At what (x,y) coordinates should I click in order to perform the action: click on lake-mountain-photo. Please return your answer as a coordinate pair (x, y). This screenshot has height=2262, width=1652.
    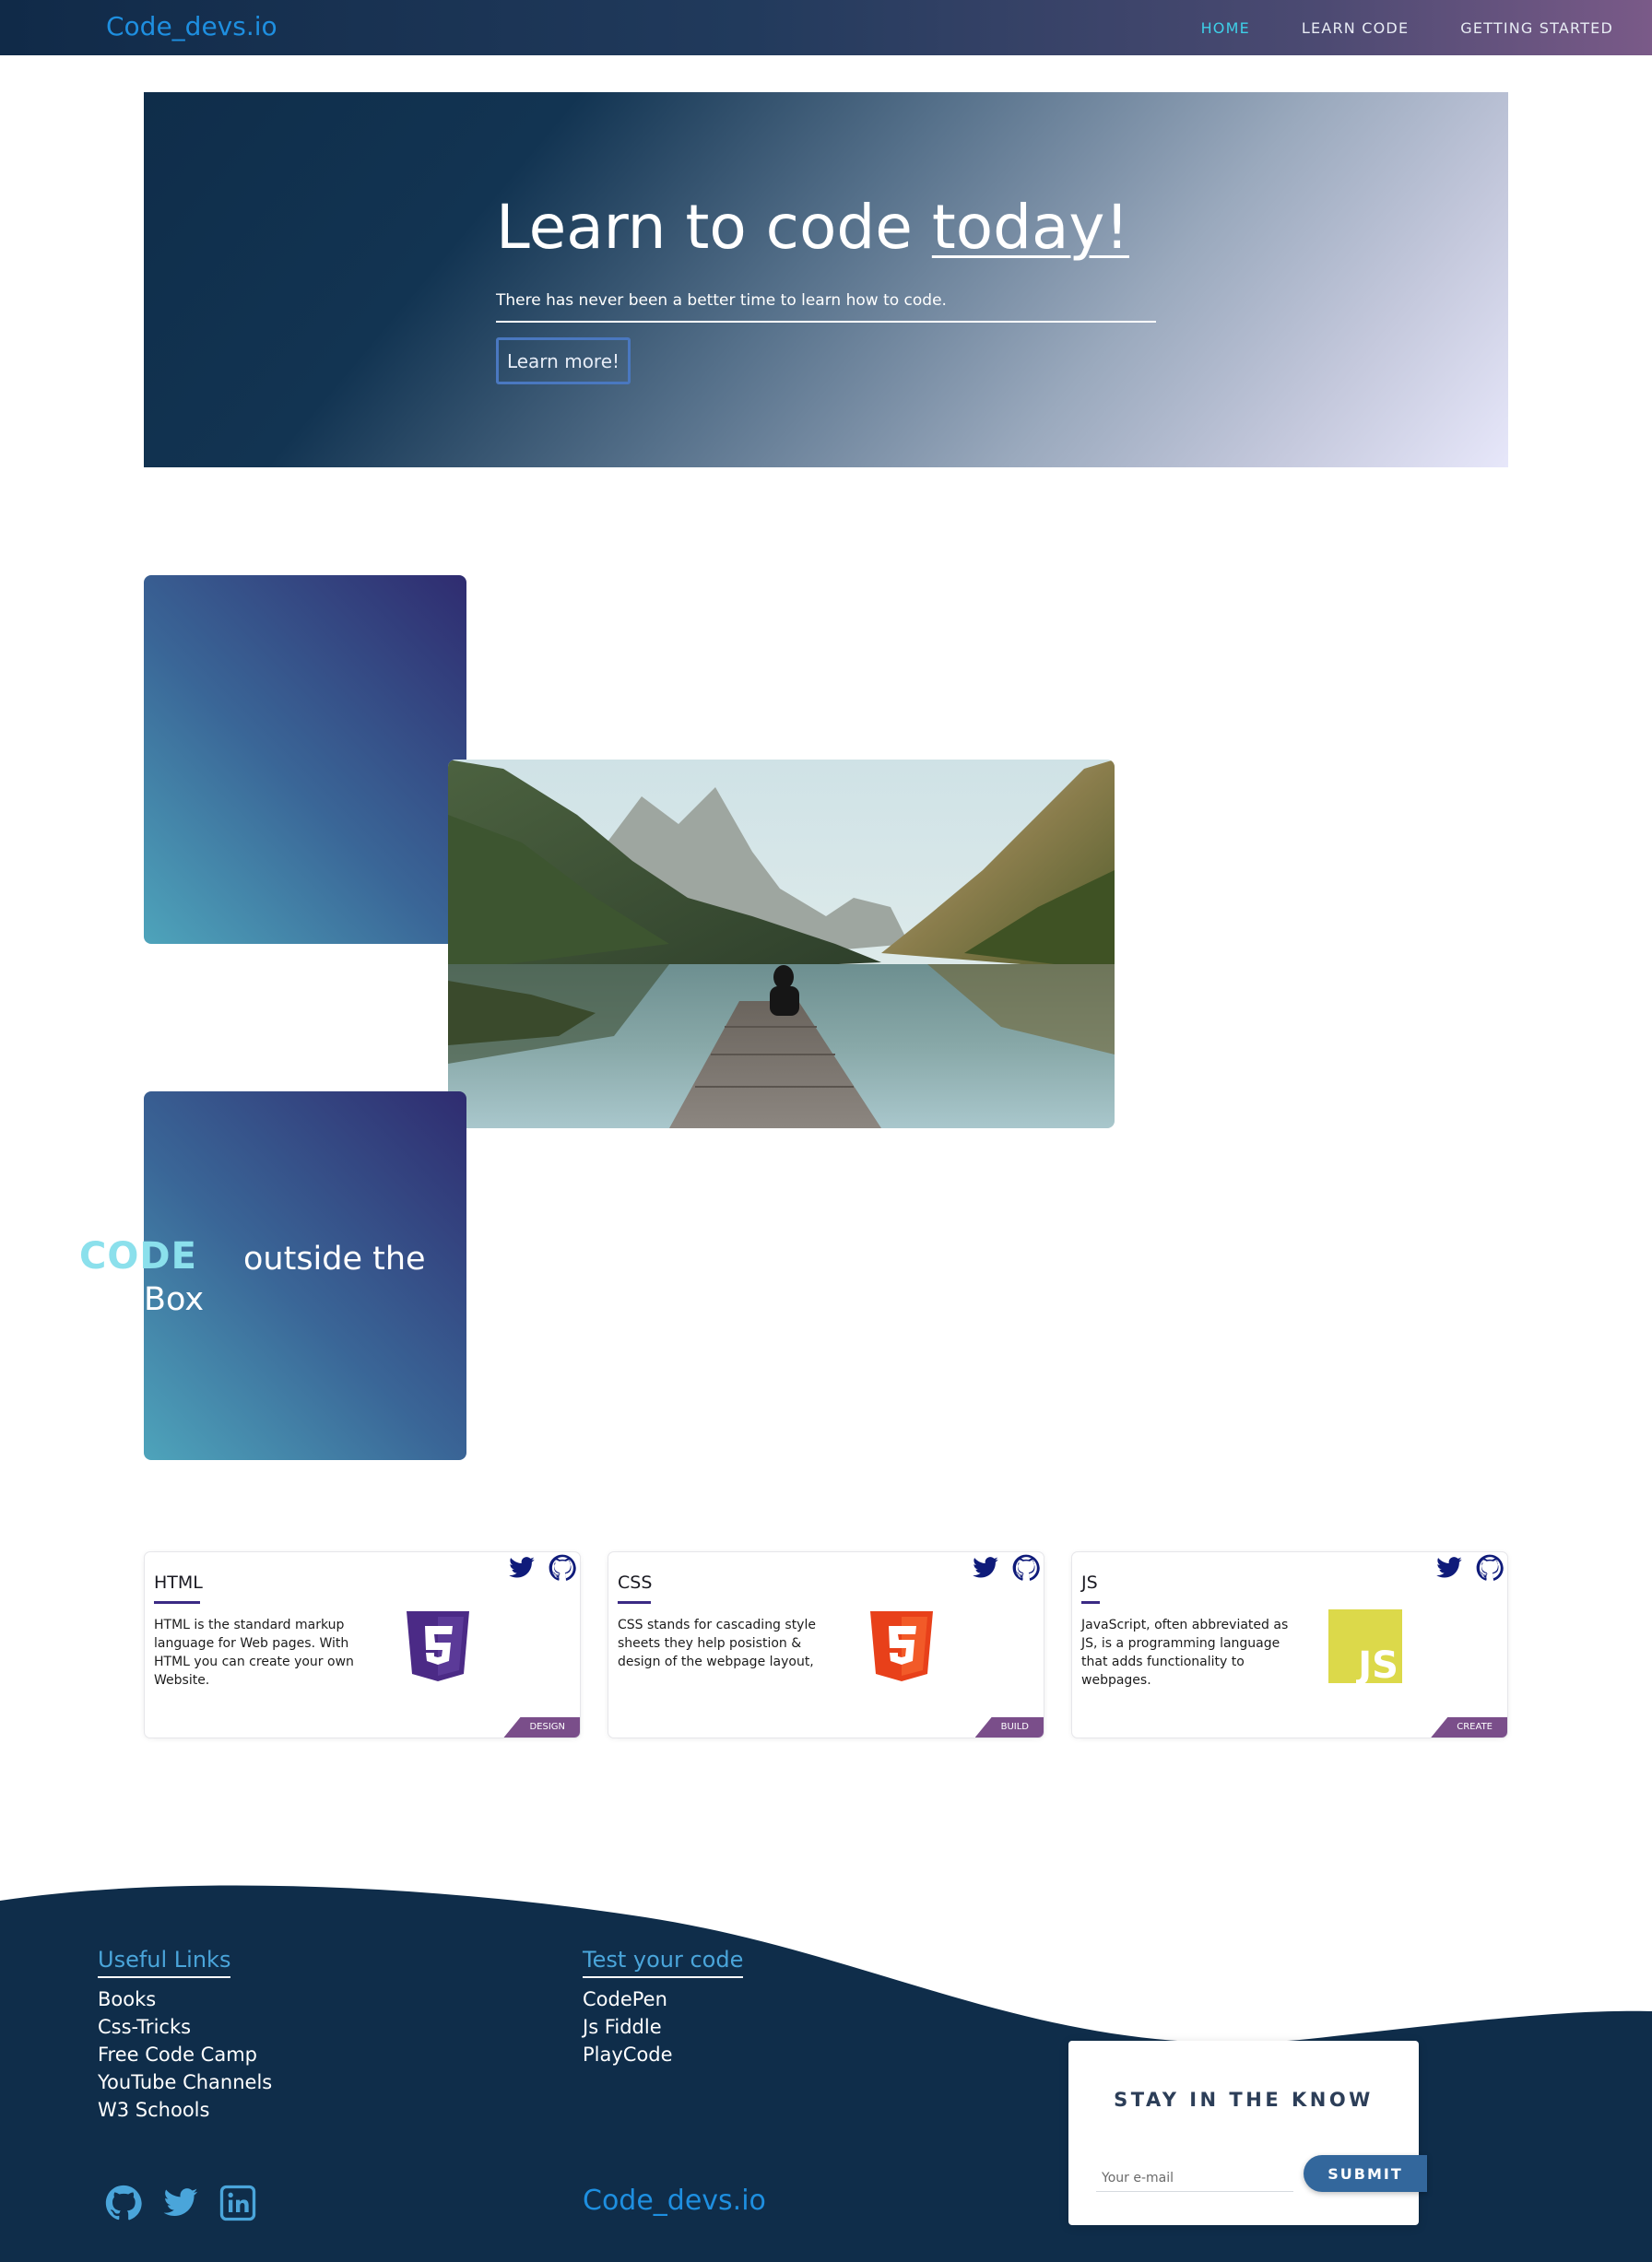
    Looking at the image, I should click on (781, 944).